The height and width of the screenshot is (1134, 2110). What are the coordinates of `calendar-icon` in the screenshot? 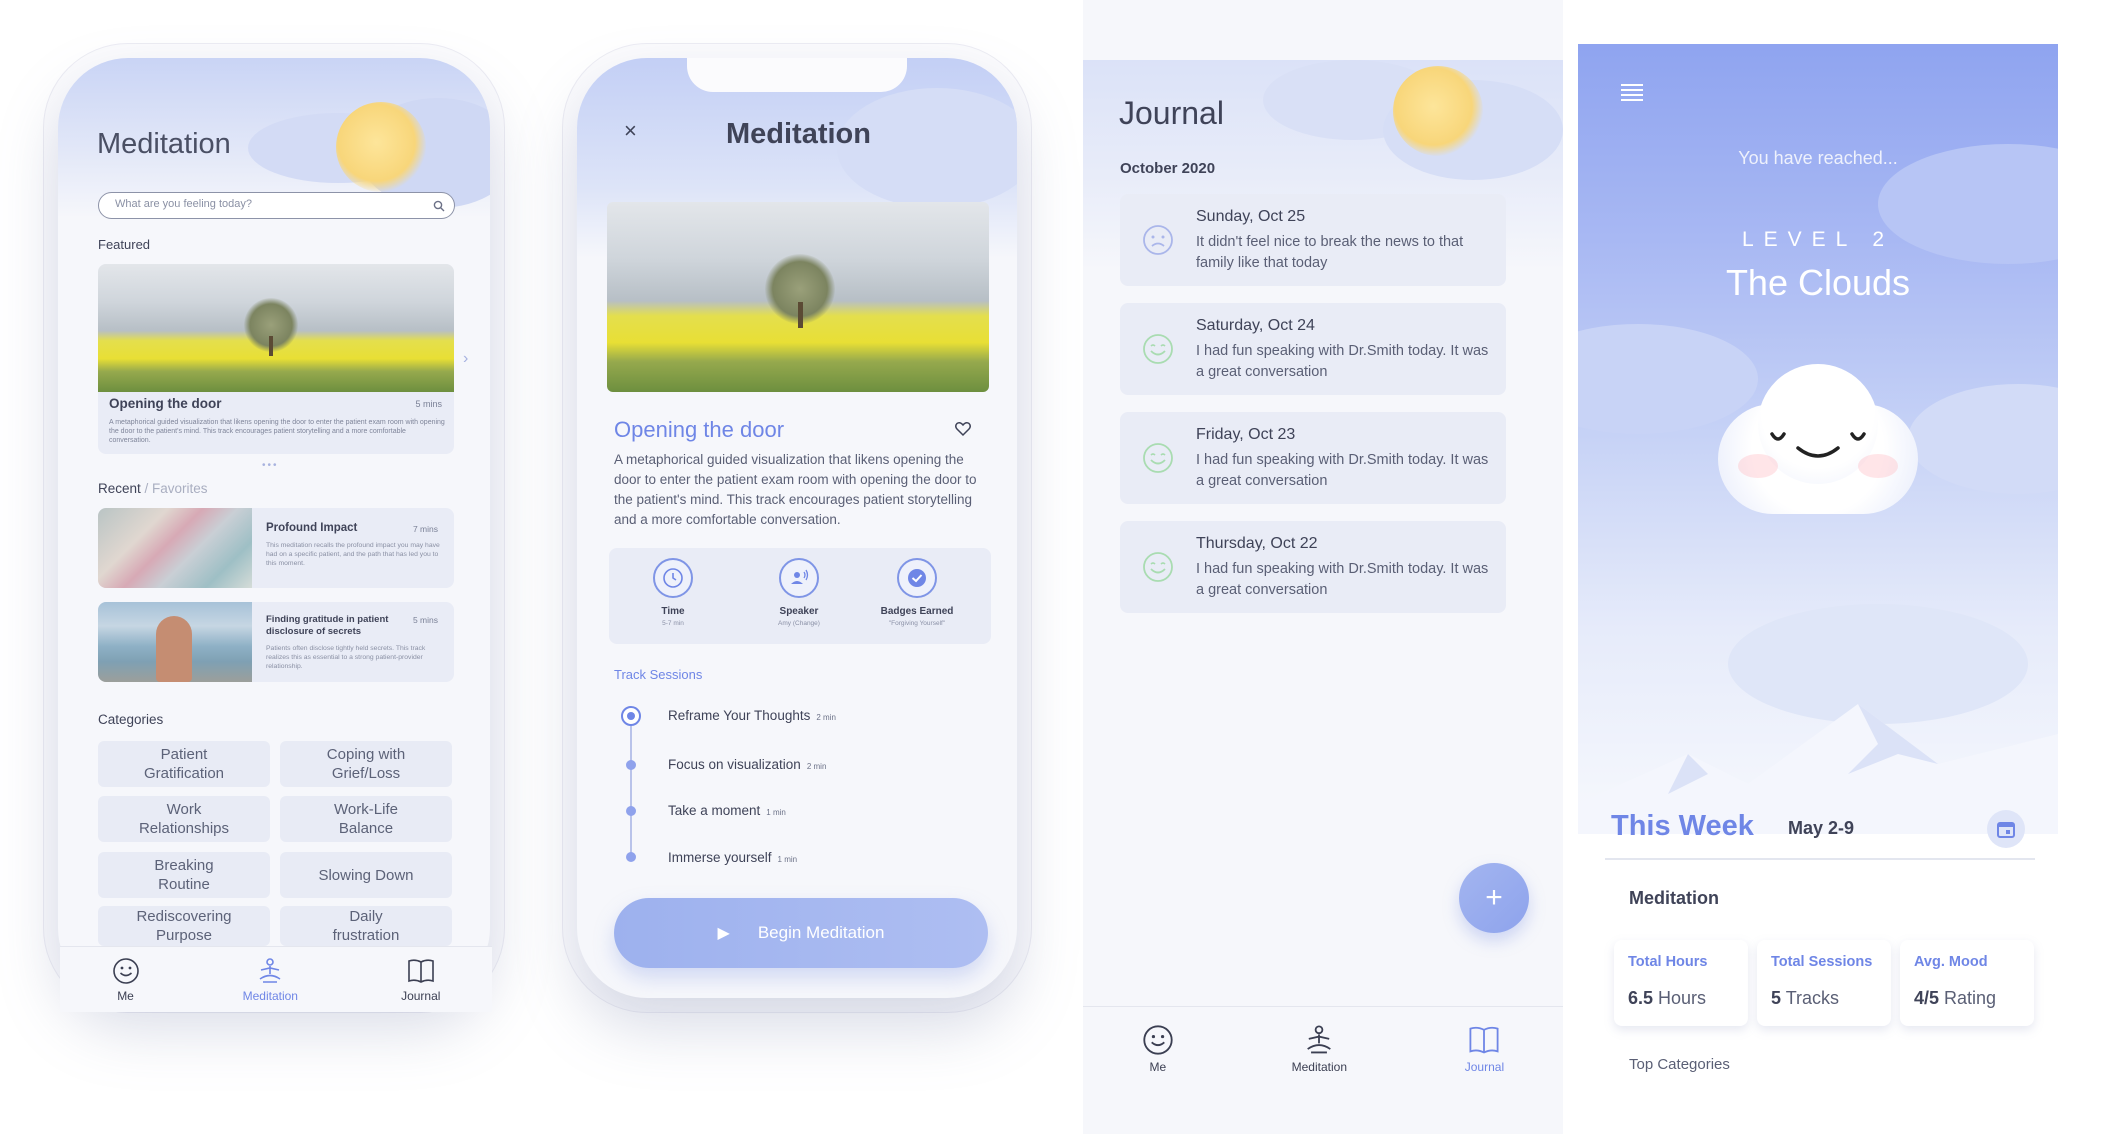 It's located at (2006, 830).